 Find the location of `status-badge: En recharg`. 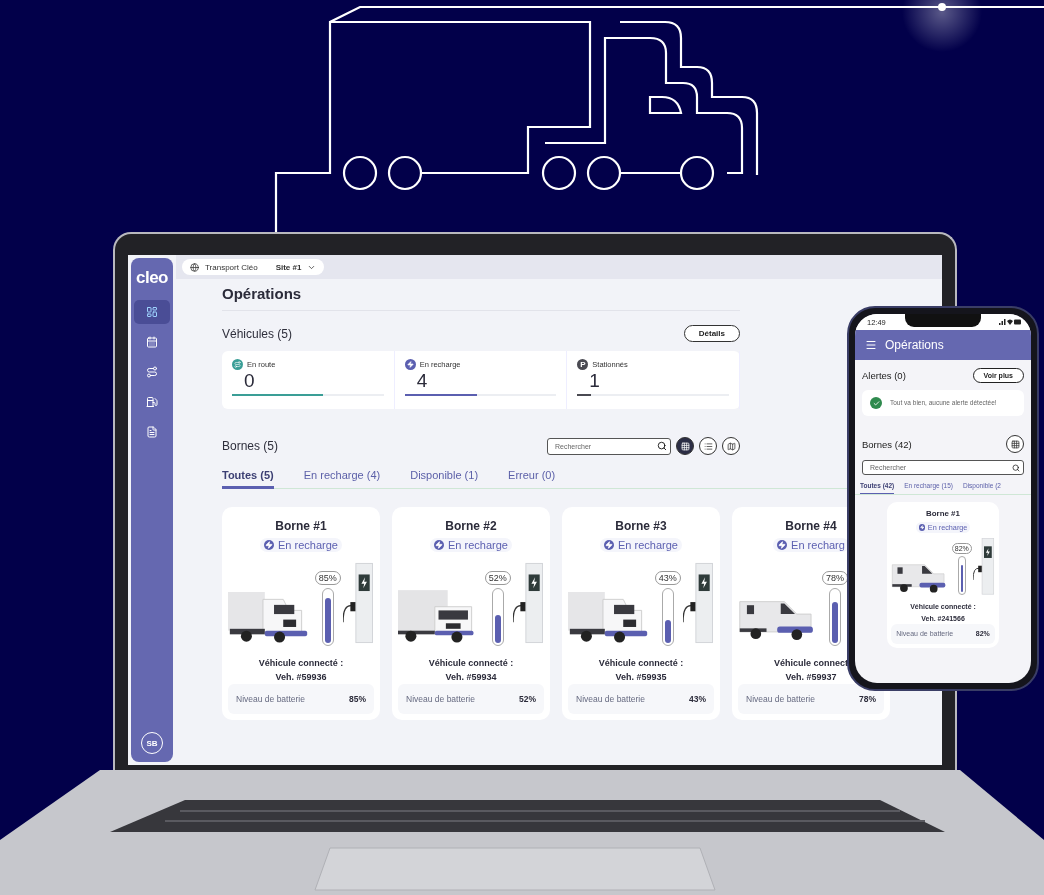

status-badge: En recharg is located at coordinates (811, 544).